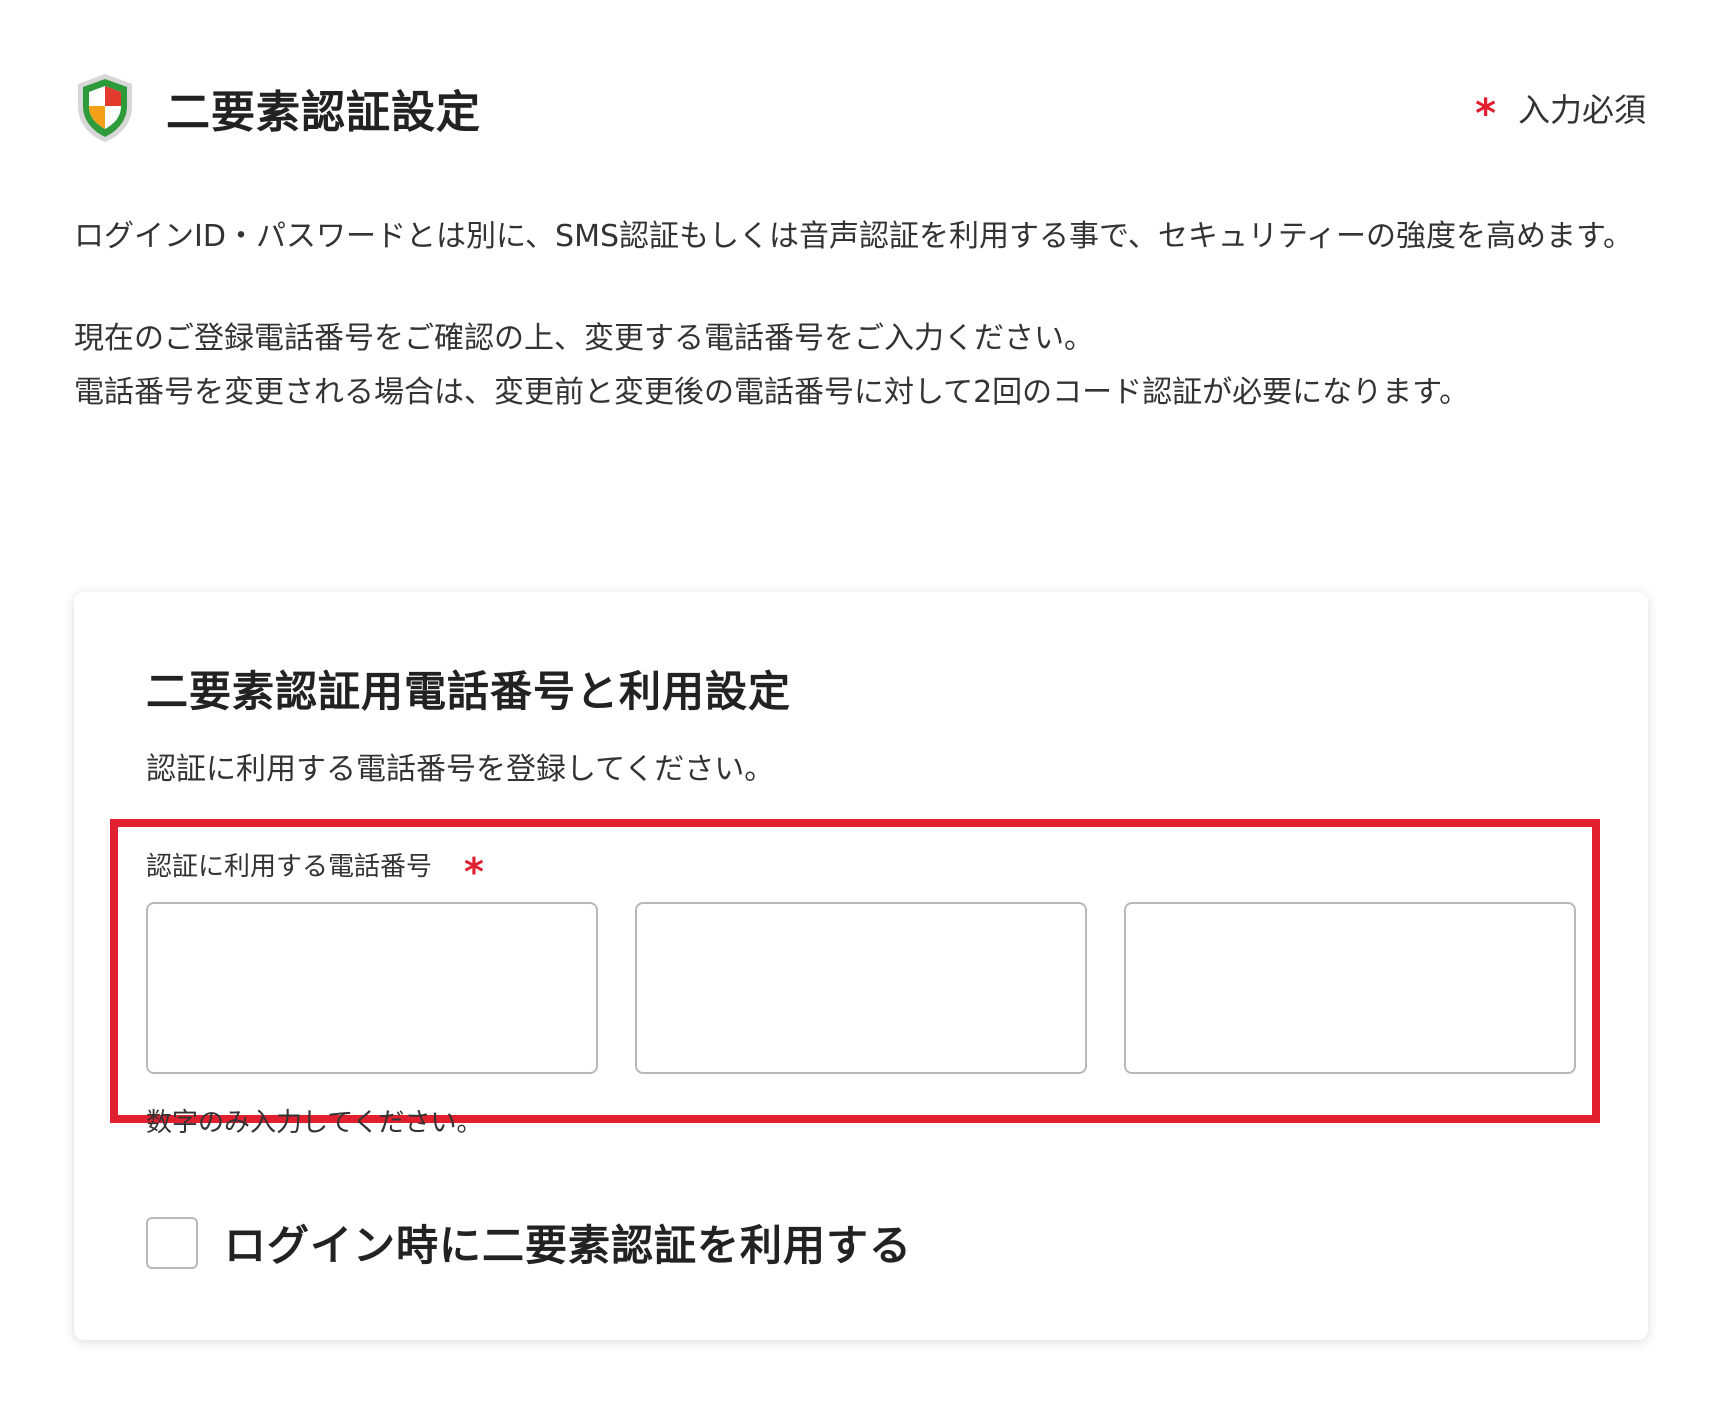 This screenshot has width=1712, height=1420. Describe the element at coordinates (469, 691) in the screenshot. I see `card-title: 二要素認証用電話番号と利用設定` at that location.